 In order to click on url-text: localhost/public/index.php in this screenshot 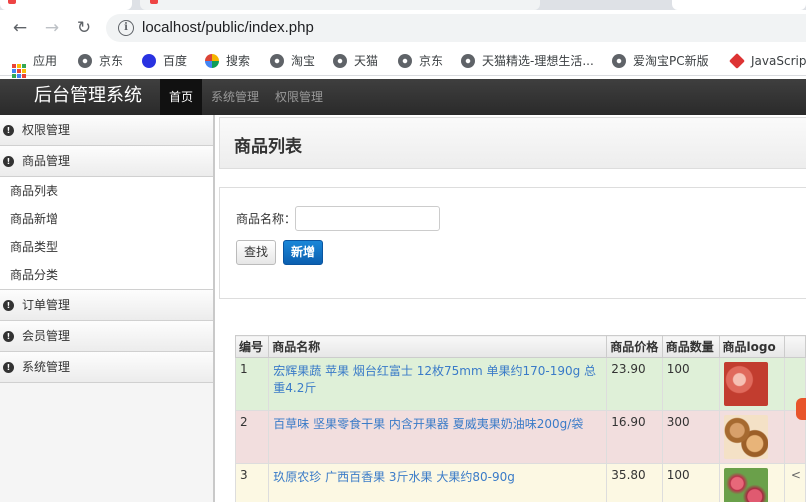, I will do `click(228, 27)`.